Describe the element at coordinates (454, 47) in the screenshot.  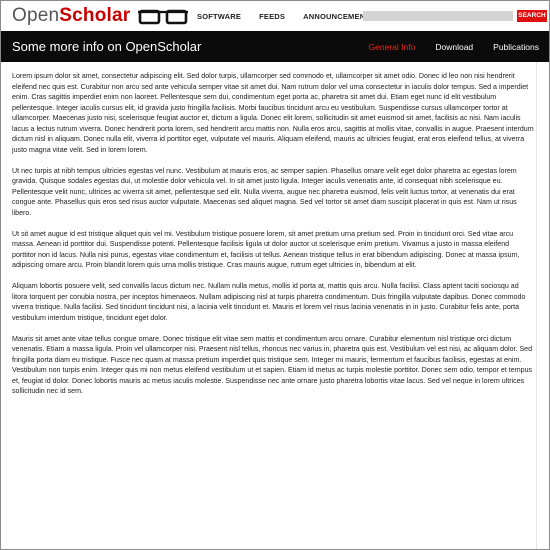
I see `tab-download: Download` at that location.